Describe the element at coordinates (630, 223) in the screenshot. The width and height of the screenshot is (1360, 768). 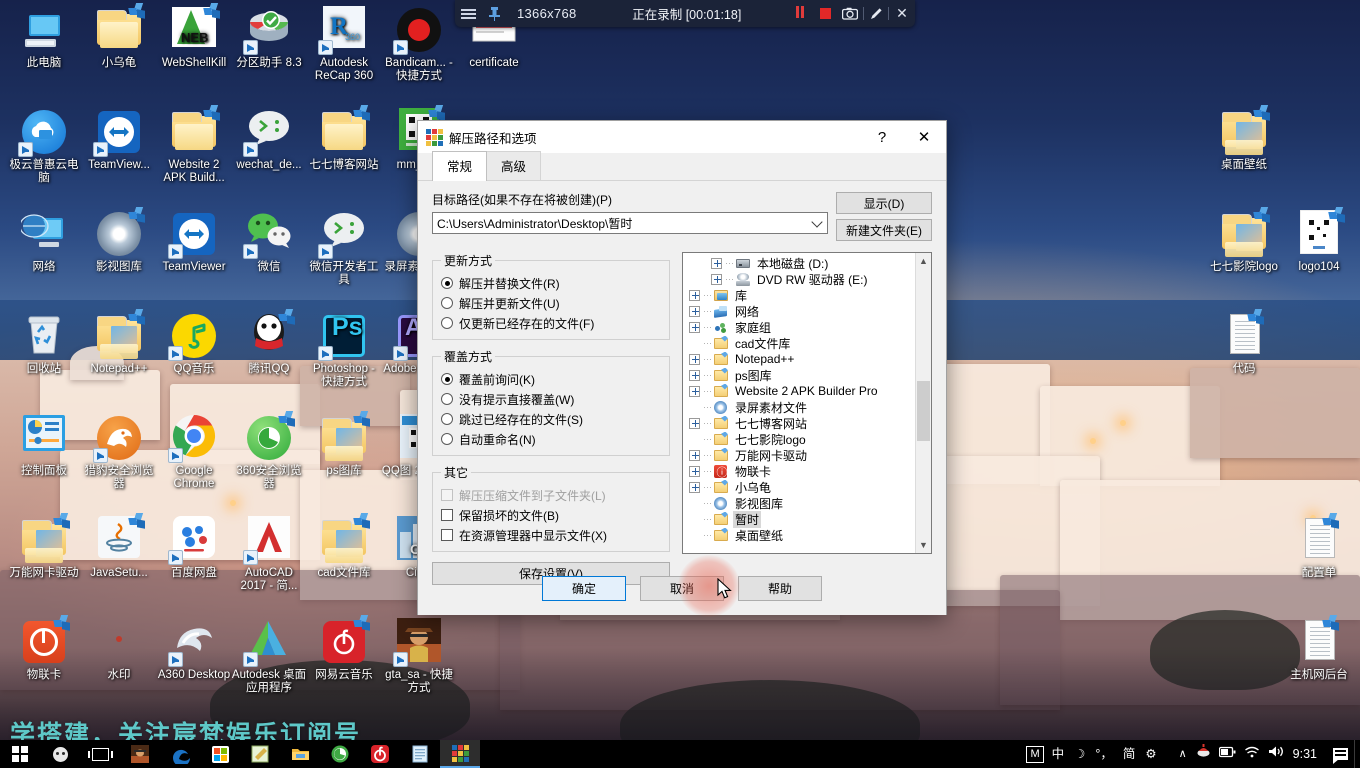
I see `destination-path-combobox` at that location.